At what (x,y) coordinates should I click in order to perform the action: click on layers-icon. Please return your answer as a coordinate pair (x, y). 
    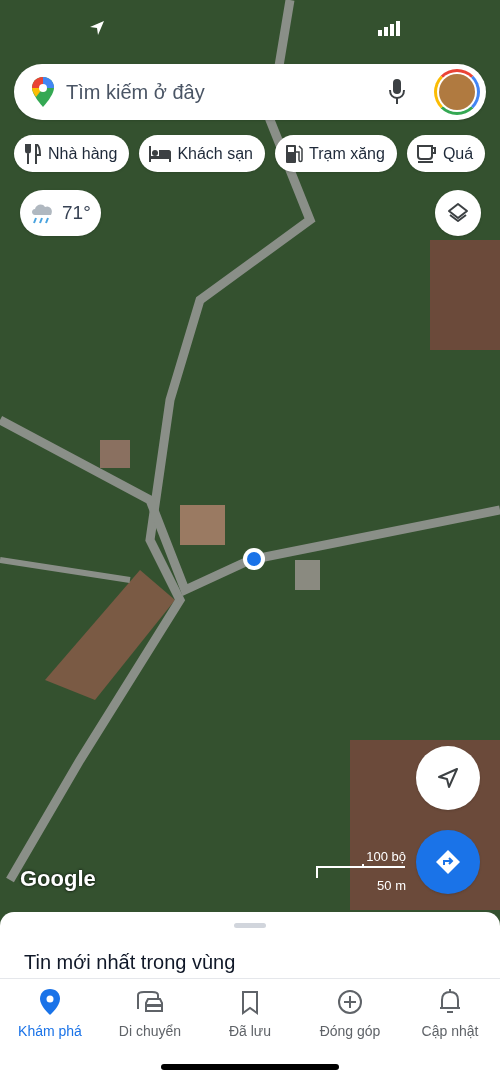
    Looking at the image, I should click on (458, 213).